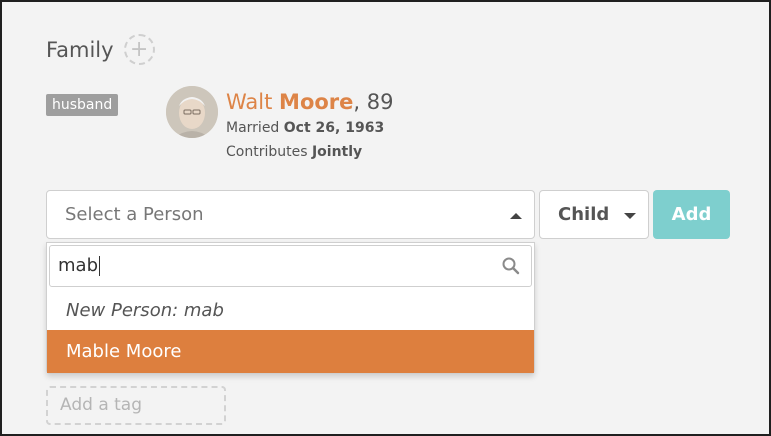  What do you see at coordinates (516, 216) in the screenshot?
I see `caret-up-icon` at bounding box center [516, 216].